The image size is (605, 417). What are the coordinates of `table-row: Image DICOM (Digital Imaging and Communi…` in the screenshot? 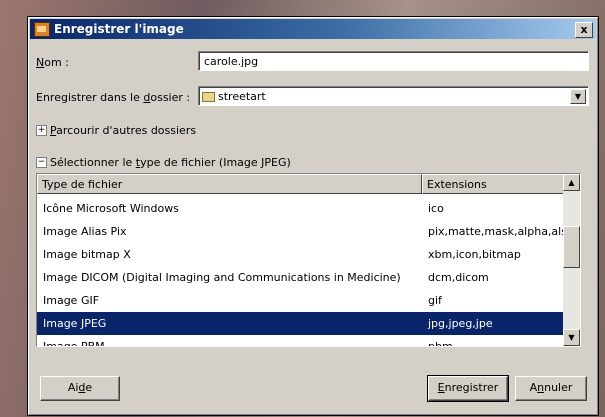 It's located at (301, 277).